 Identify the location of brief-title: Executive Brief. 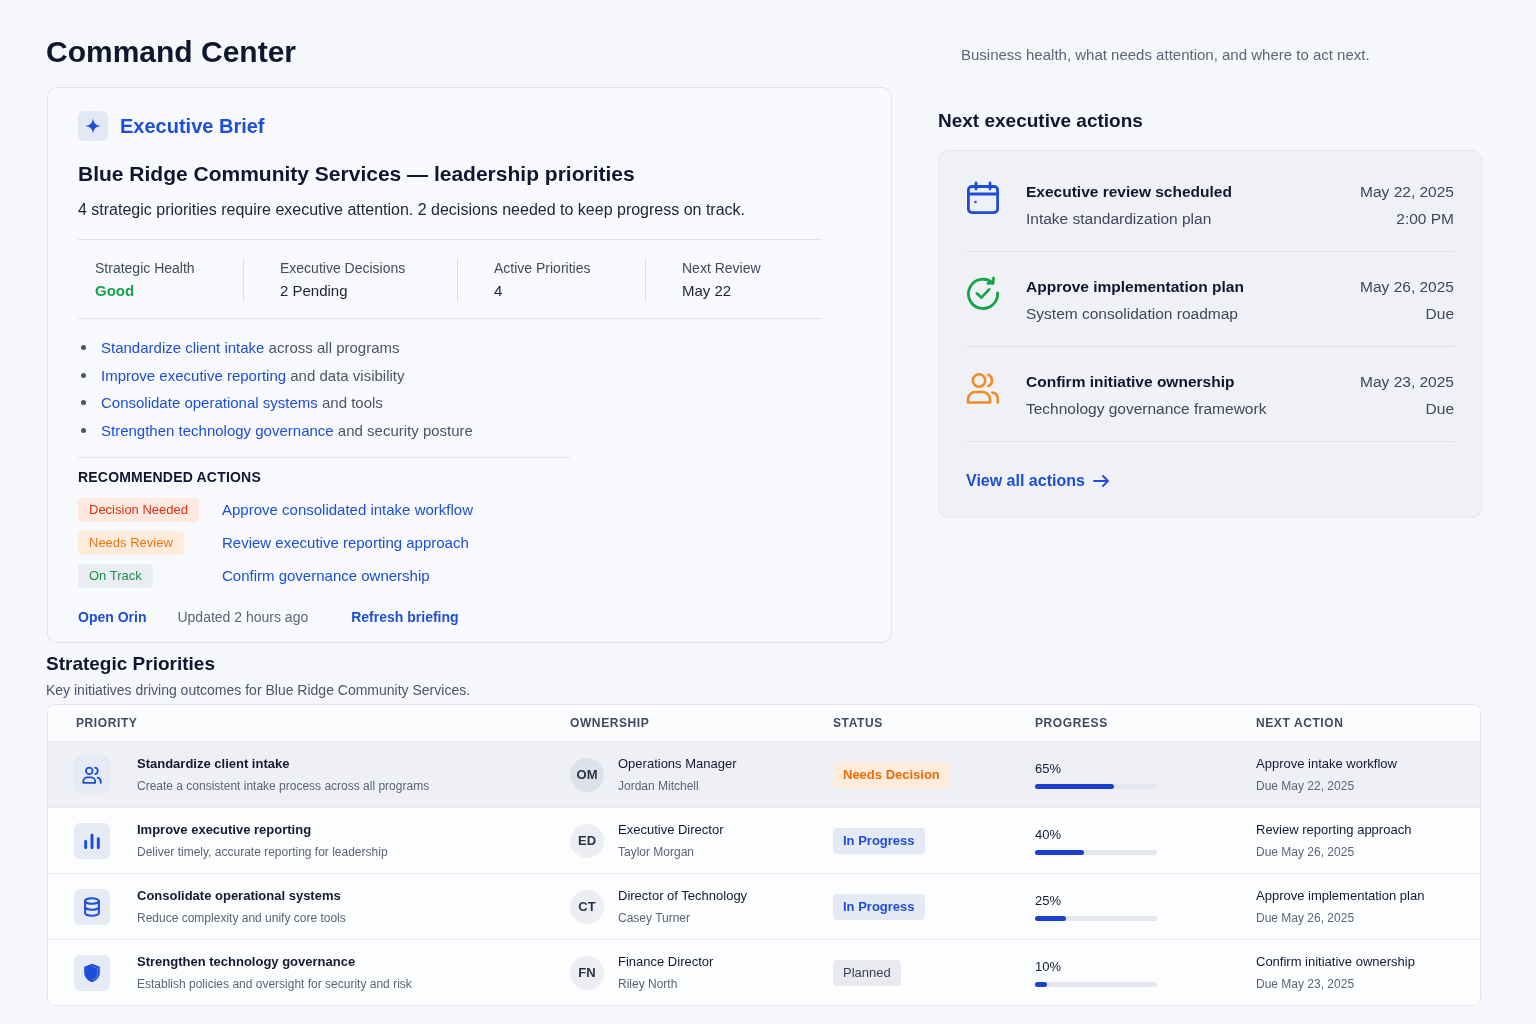
(192, 126).